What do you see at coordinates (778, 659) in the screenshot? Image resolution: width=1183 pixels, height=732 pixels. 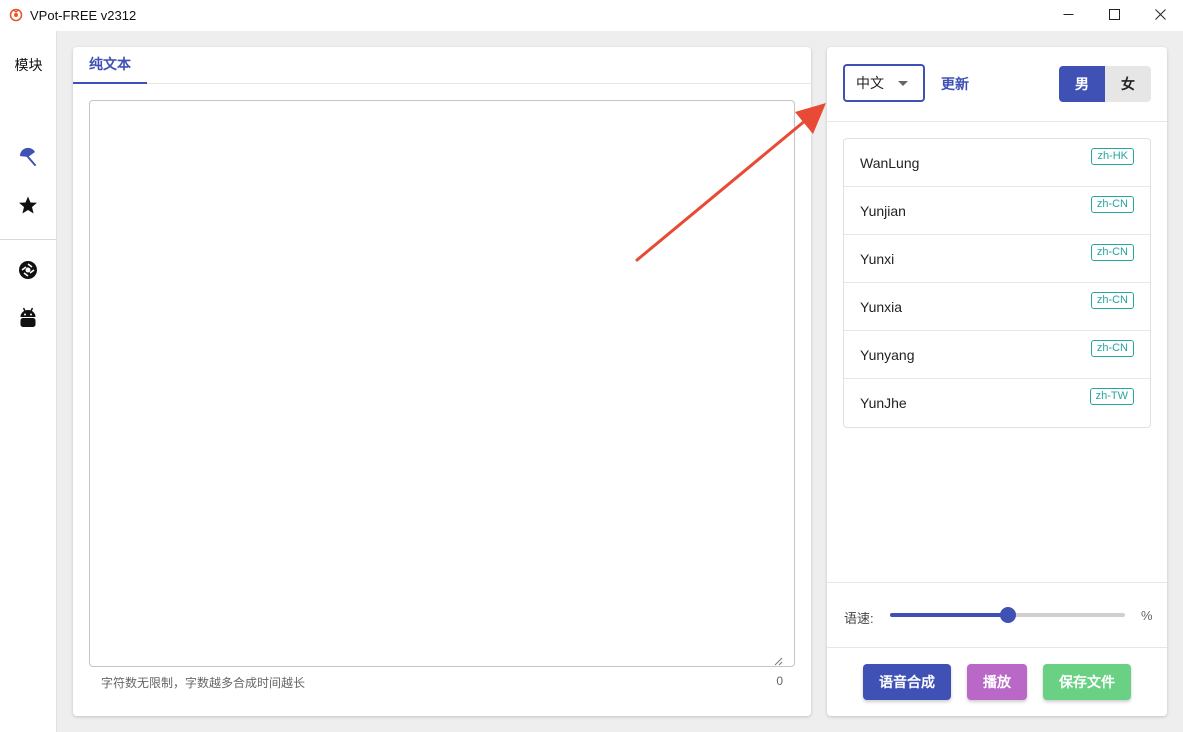 I see `resize-grip-icon` at bounding box center [778, 659].